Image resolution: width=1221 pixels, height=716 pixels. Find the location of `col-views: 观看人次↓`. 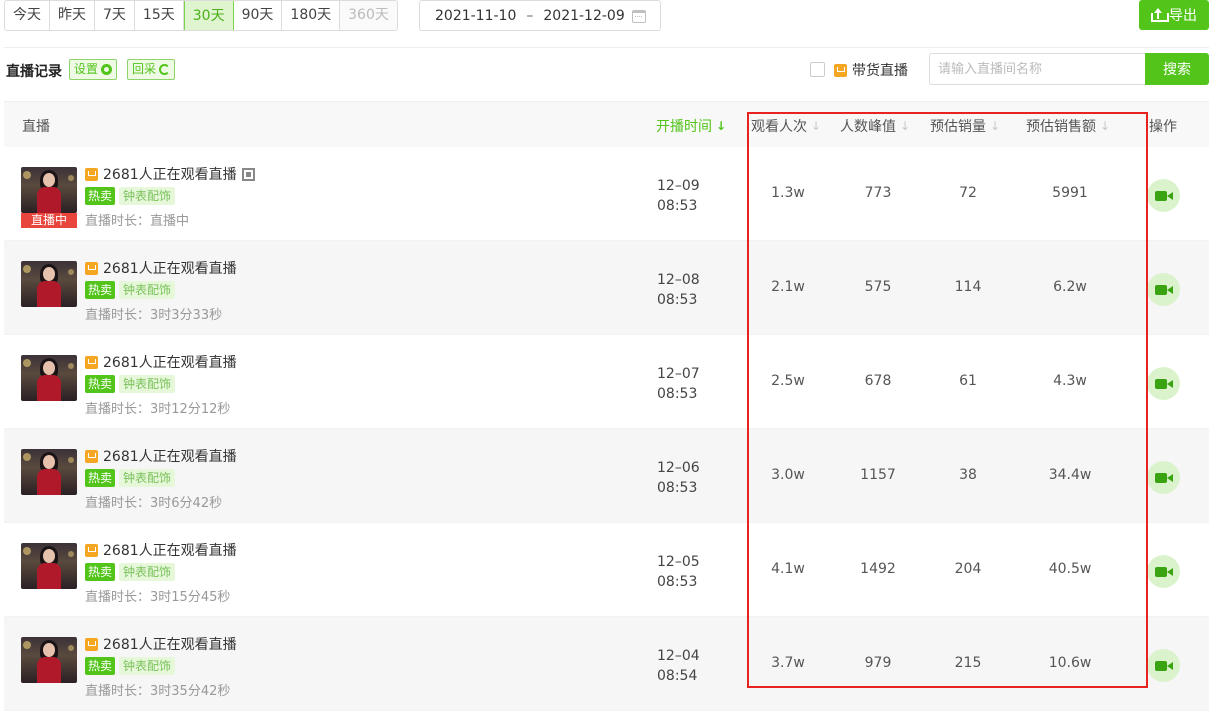

col-views: 观看人次↓ is located at coordinates (786, 126).